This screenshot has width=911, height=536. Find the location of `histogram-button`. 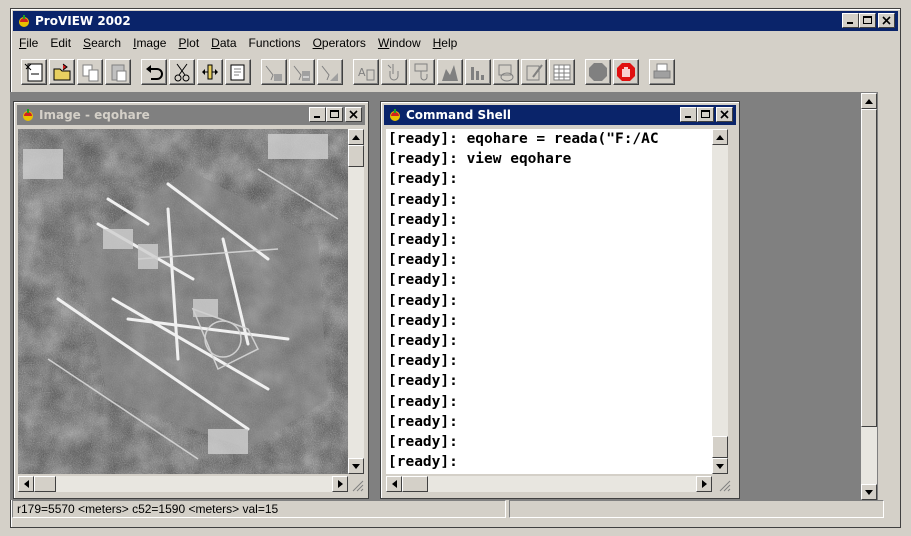

histogram-button is located at coordinates (450, 72).